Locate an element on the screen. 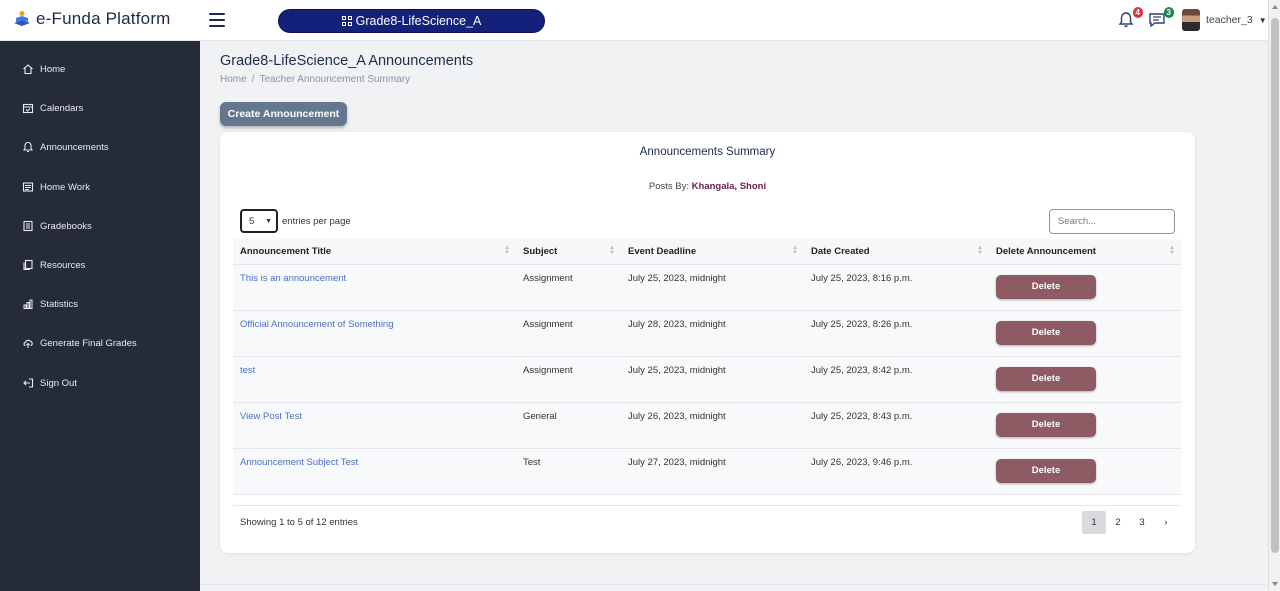  column-header-subject: Subject ▲ ▼ is located at coordinates (568, 252).